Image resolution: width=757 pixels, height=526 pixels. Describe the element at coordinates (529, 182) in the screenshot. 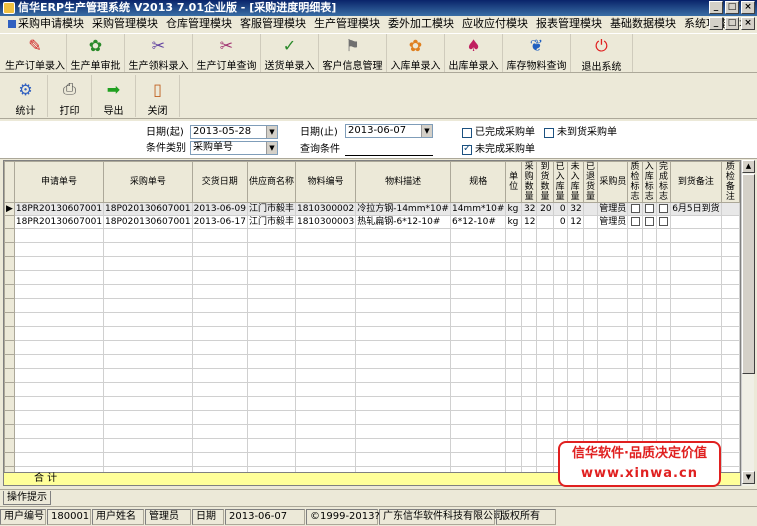

I see `column-header-8: 采购数量` at that location.